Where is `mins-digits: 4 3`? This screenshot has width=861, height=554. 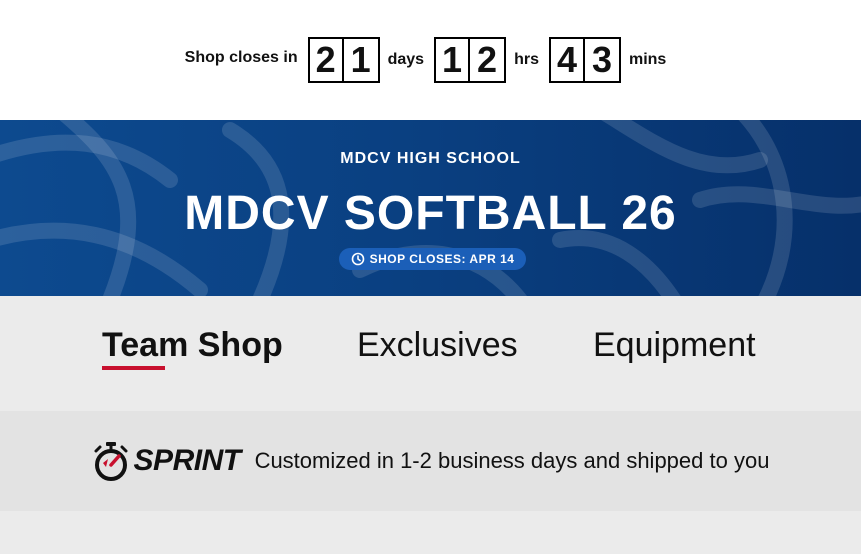 mins-digits: 4 3 is located at coordinates (584, 60).